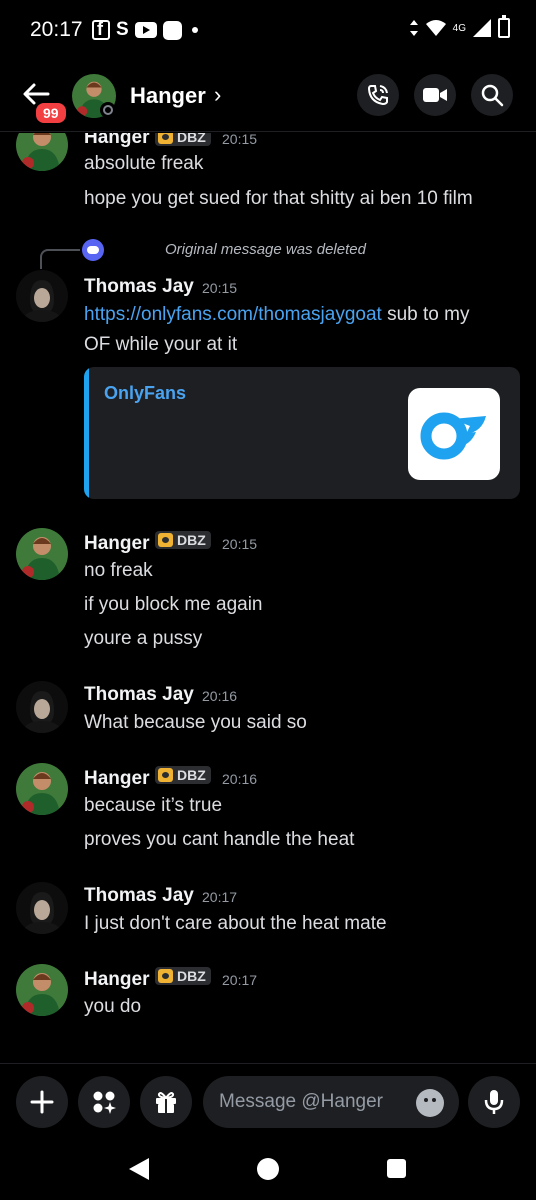  I want to click on gift-icon, so click(166, 1102).